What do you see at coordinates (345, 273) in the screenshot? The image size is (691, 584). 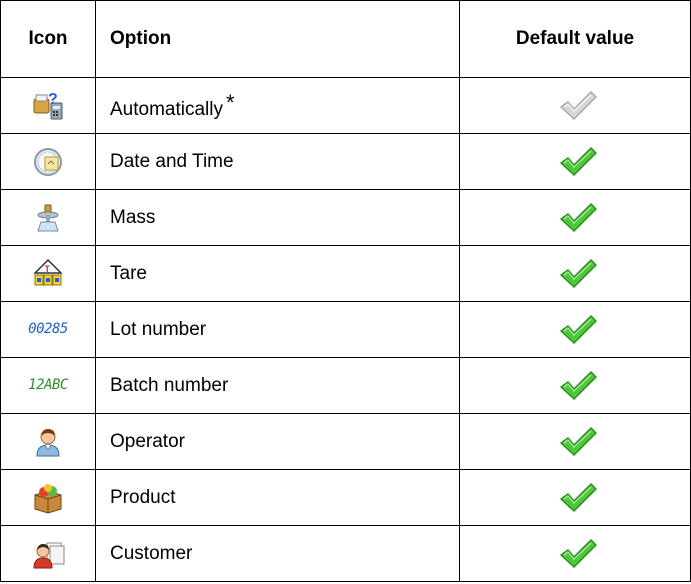 I see `table-row: T Tare` at bounding box center [345, 273].